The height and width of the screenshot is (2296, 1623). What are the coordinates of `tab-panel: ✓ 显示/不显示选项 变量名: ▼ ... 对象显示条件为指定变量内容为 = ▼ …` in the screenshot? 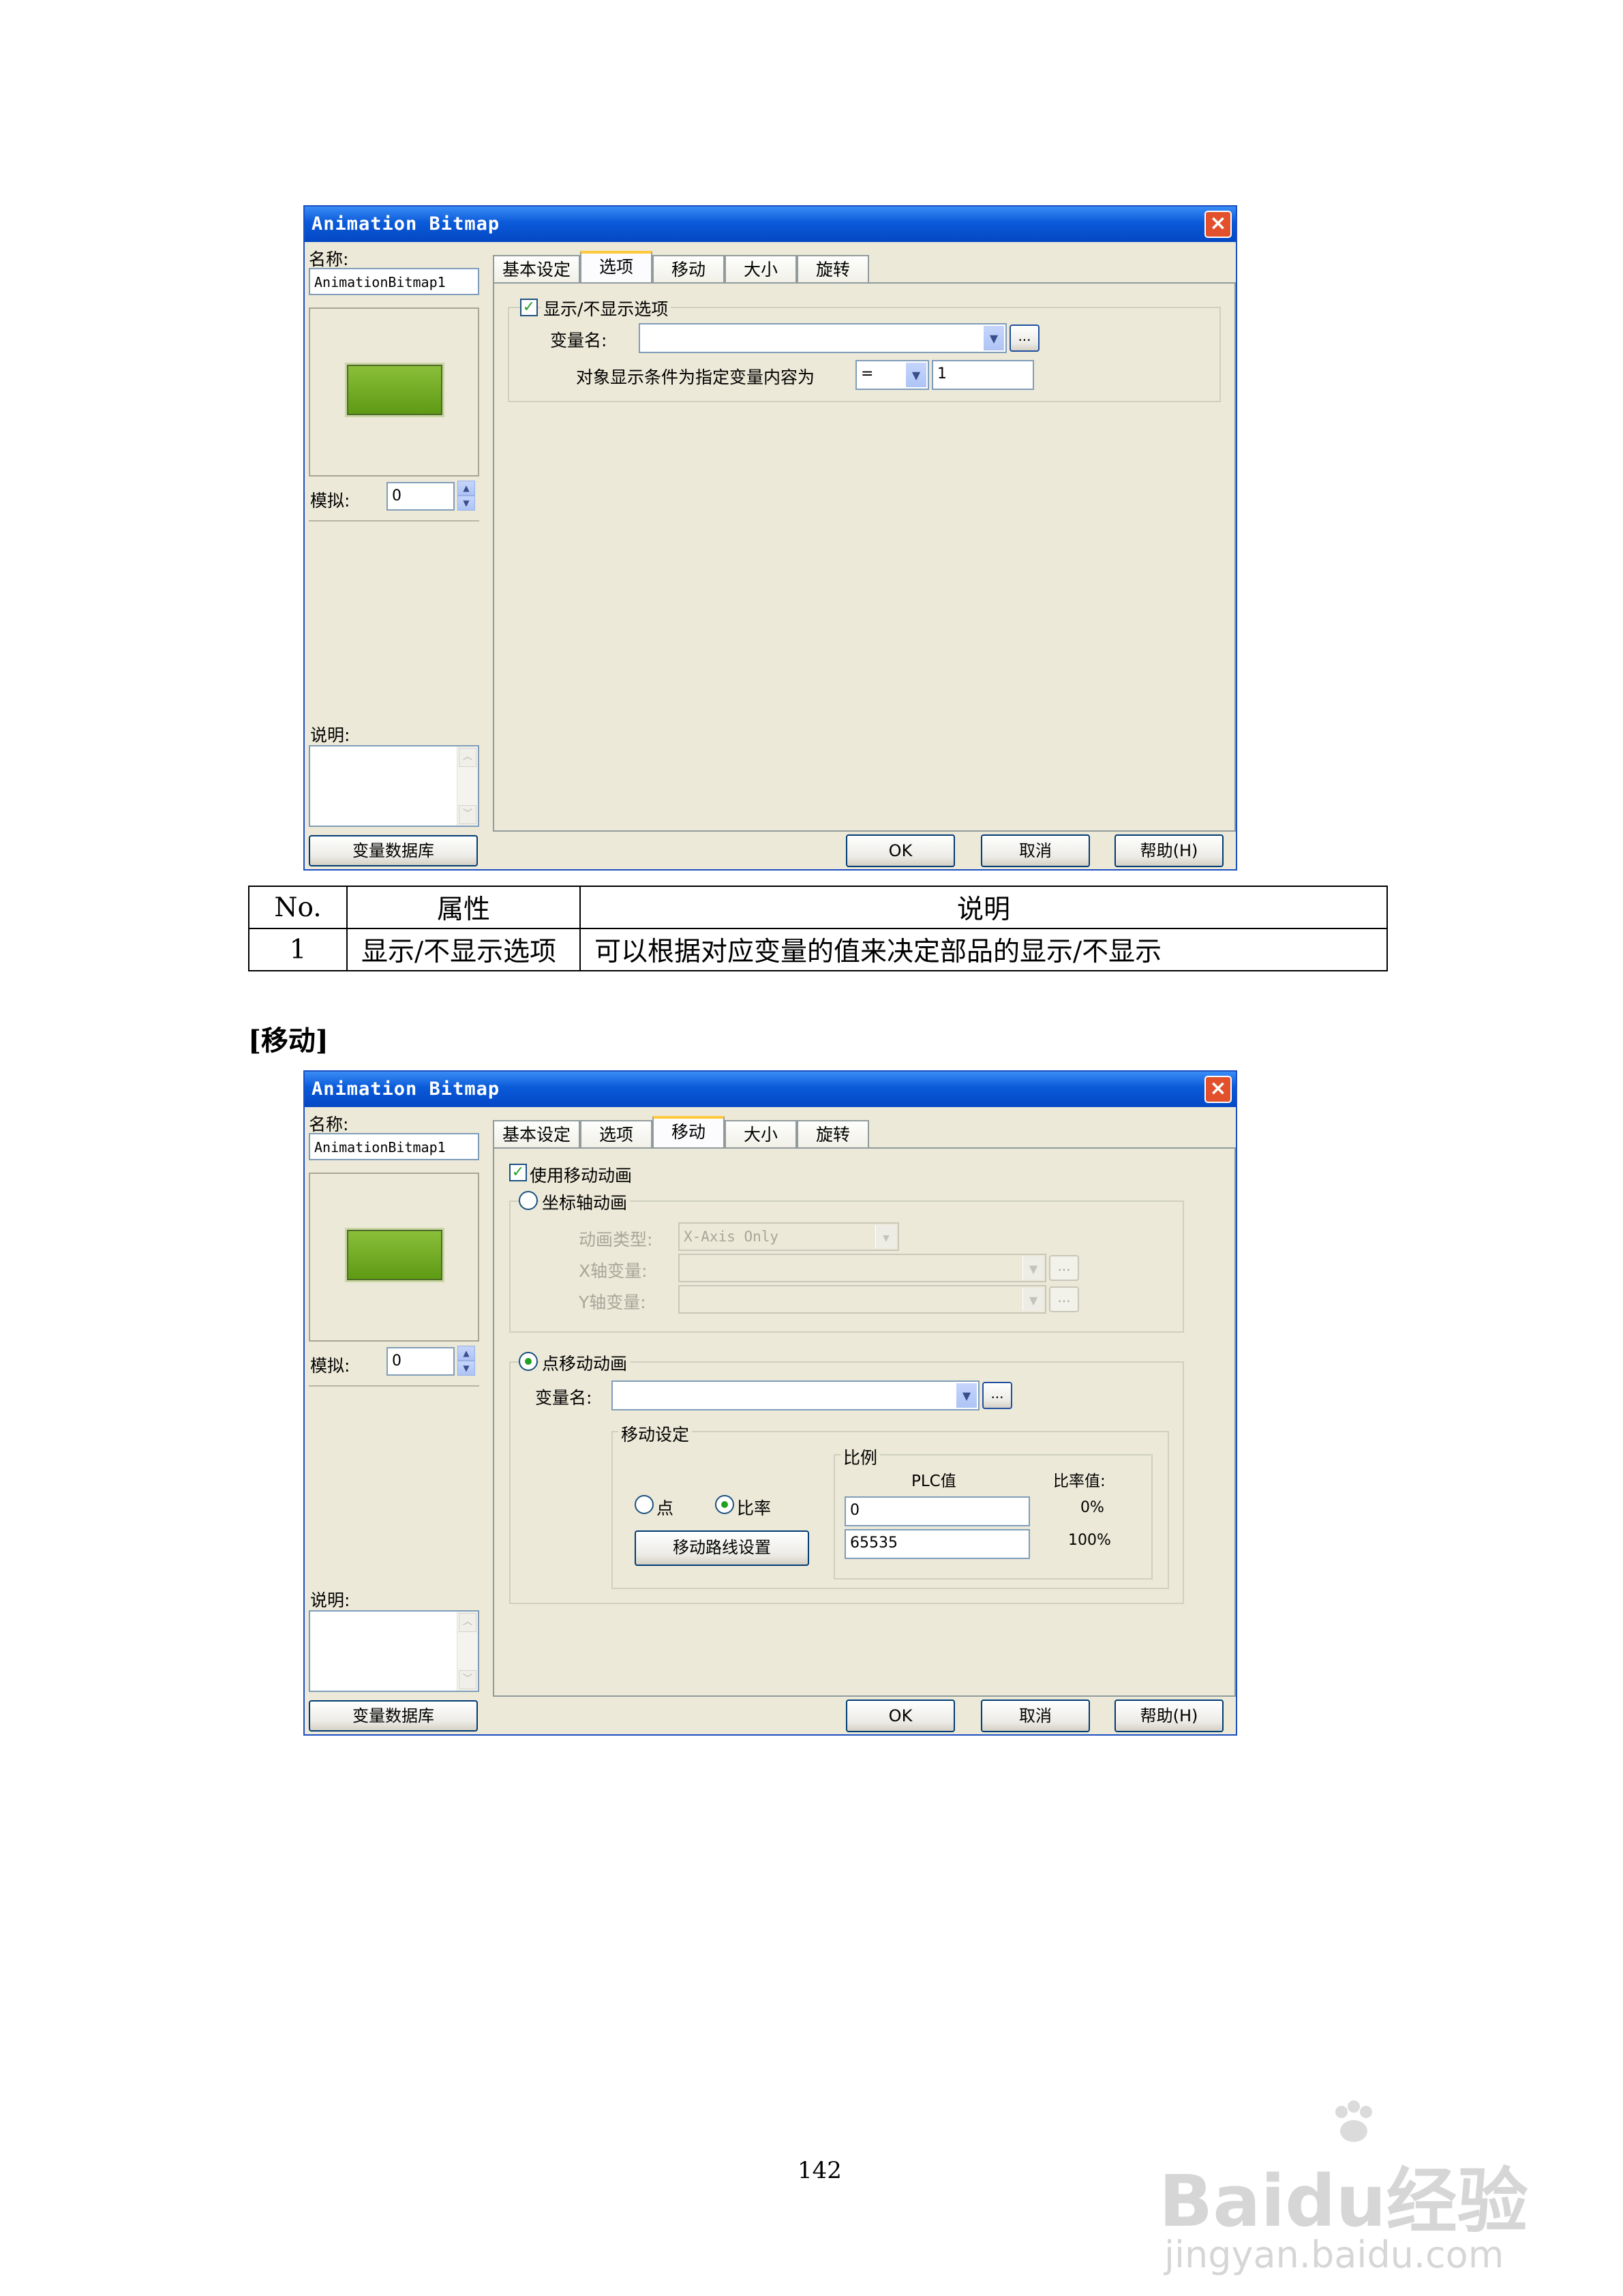 It's located at (864, 557).